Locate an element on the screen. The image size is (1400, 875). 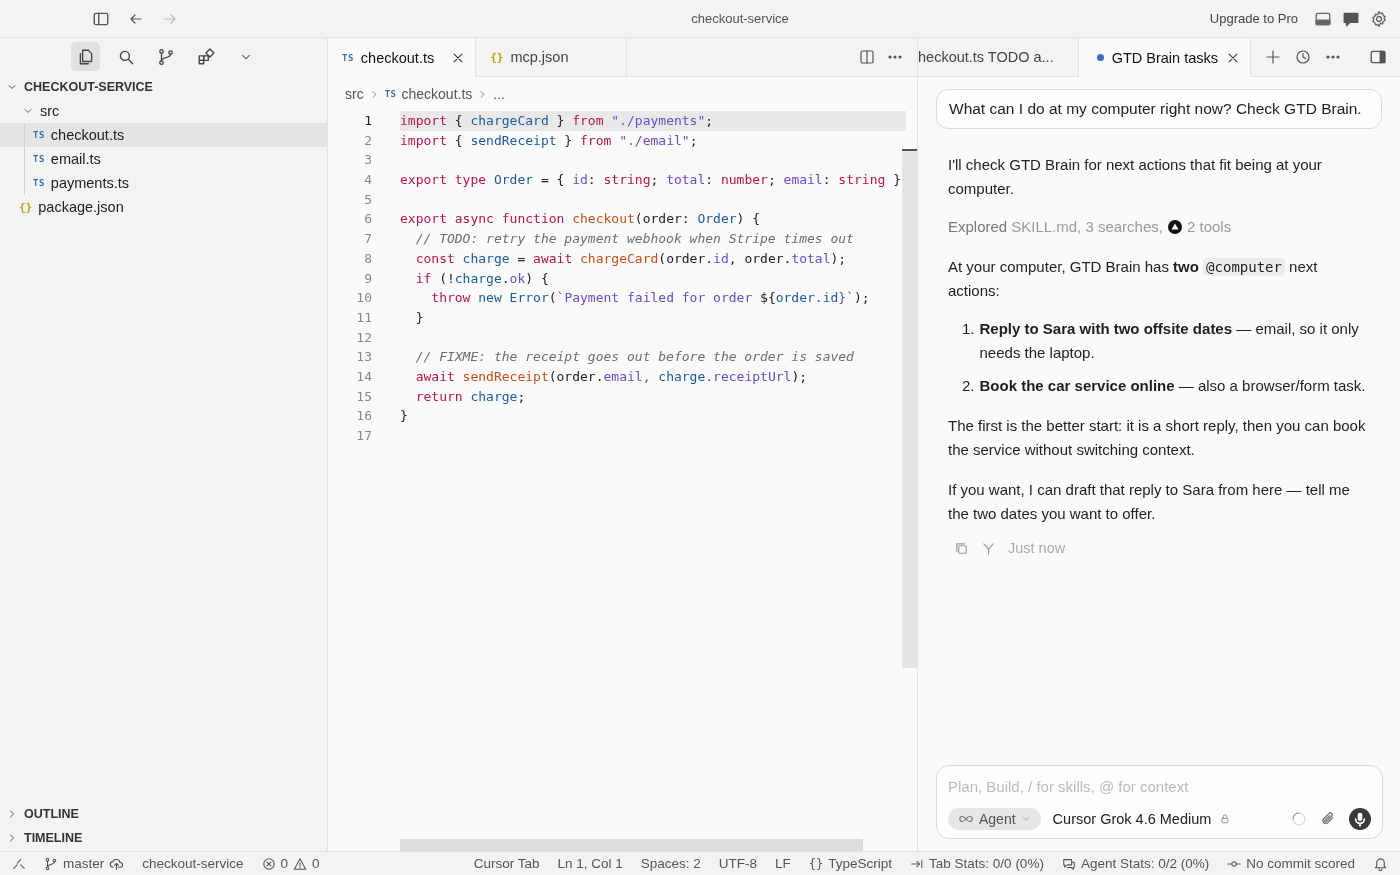
line-number: 10 is located at coordinates (363, 298).